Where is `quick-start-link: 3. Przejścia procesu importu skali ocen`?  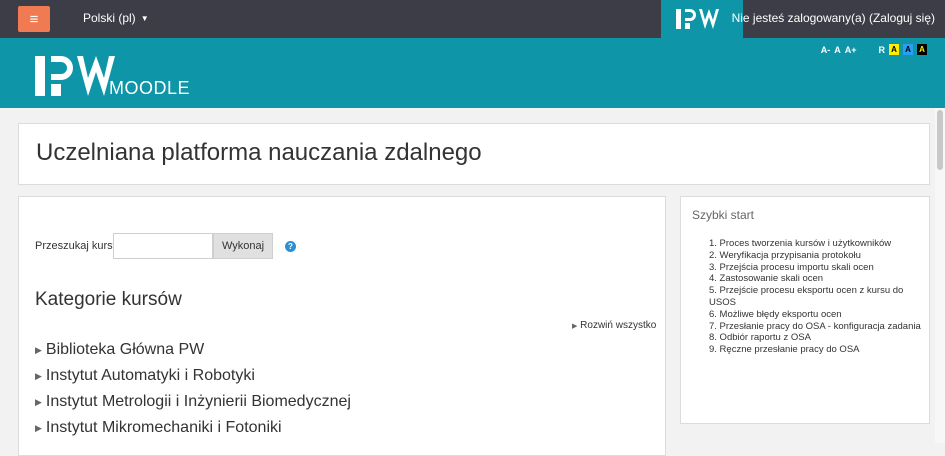
quick-start-link: 3. Przejścia procesu importu skali ocen is located at coordinates (815, 268).